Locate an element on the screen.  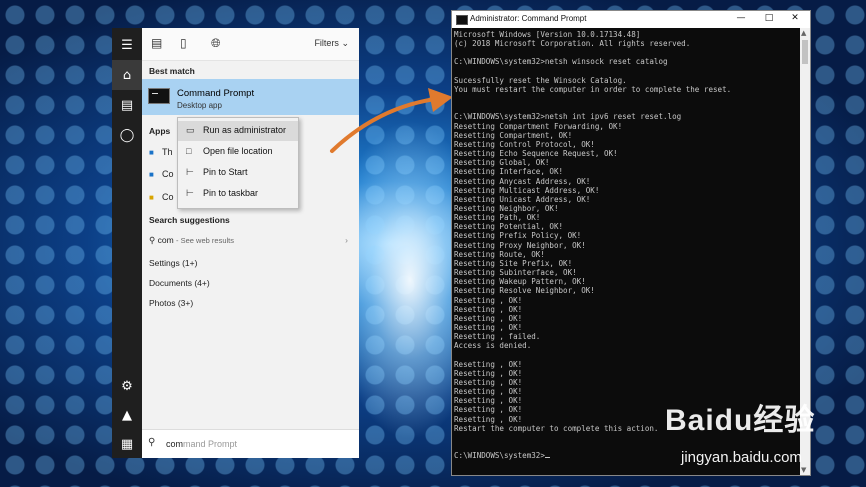
best-match-subtitle: Desktop app is located at coordinates (199, 105).